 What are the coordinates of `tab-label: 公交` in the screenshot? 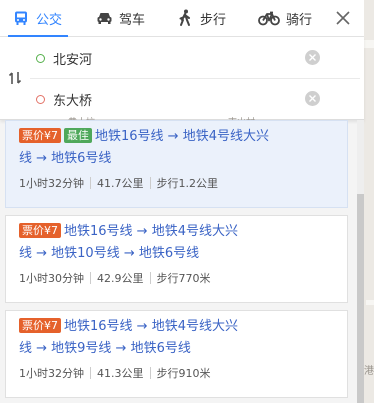 It's located at (49, 20).